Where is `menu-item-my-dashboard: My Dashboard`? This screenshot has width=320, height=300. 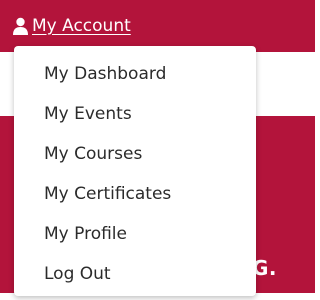
menu-item-my-dashboard: My Dashboard is located at coordinates (135, 80).